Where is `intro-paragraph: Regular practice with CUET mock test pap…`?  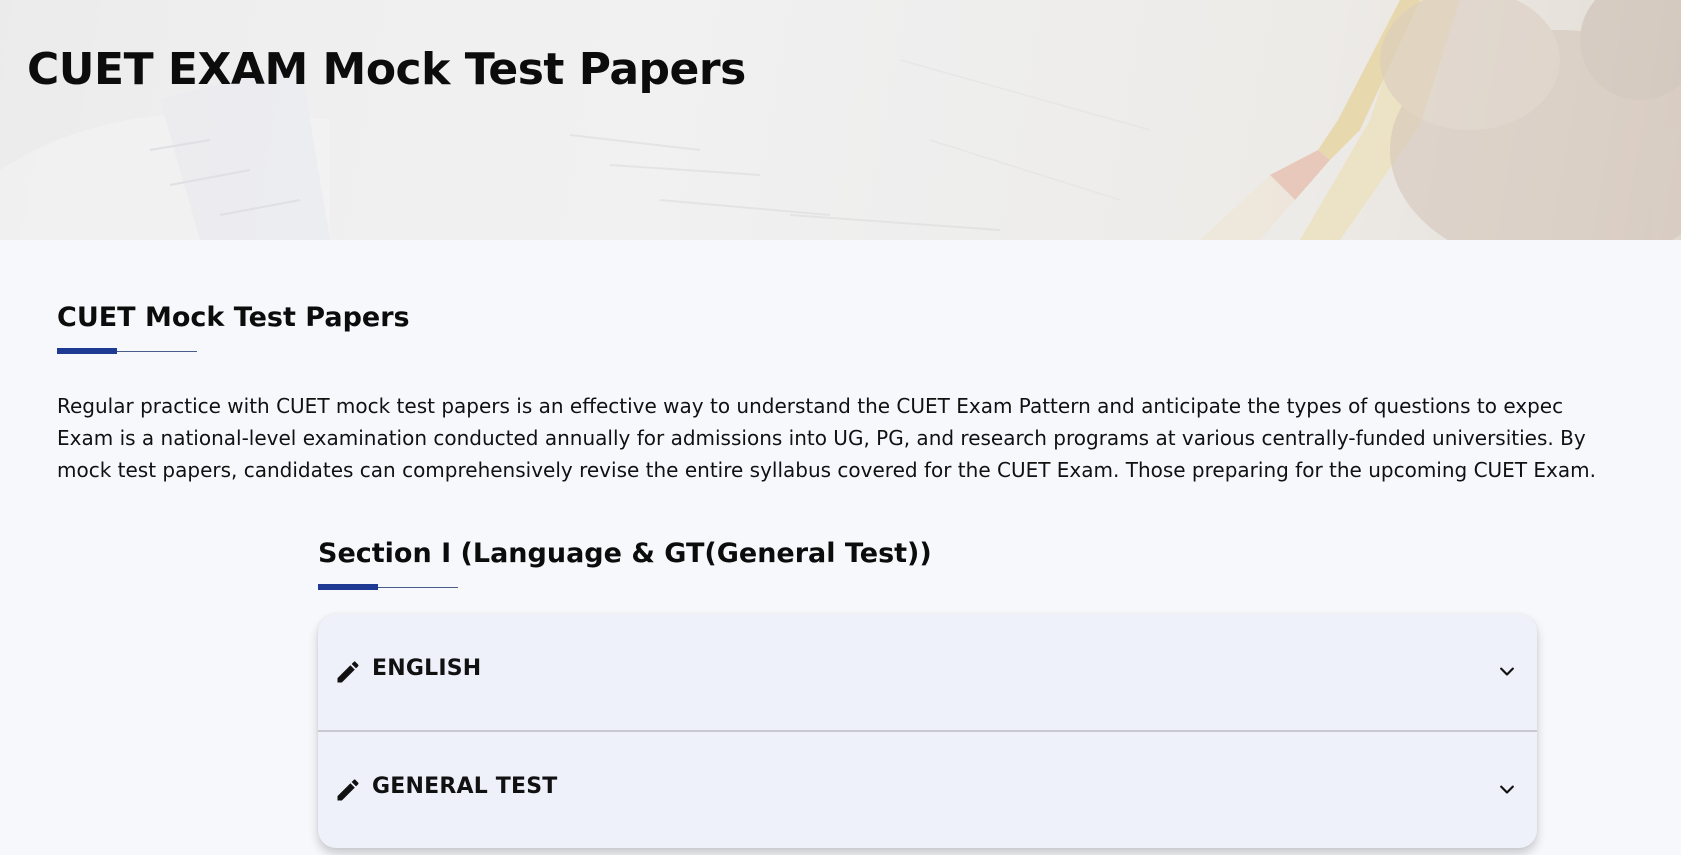 intro-paragraph: Regular practice with CUET mock test pap… is located at coordinates (869, 438).